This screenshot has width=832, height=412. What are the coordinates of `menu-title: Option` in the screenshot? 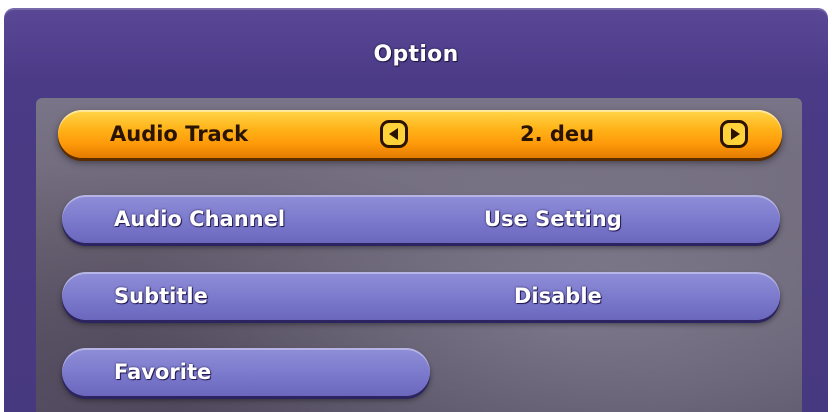 It's located at (416, 54).